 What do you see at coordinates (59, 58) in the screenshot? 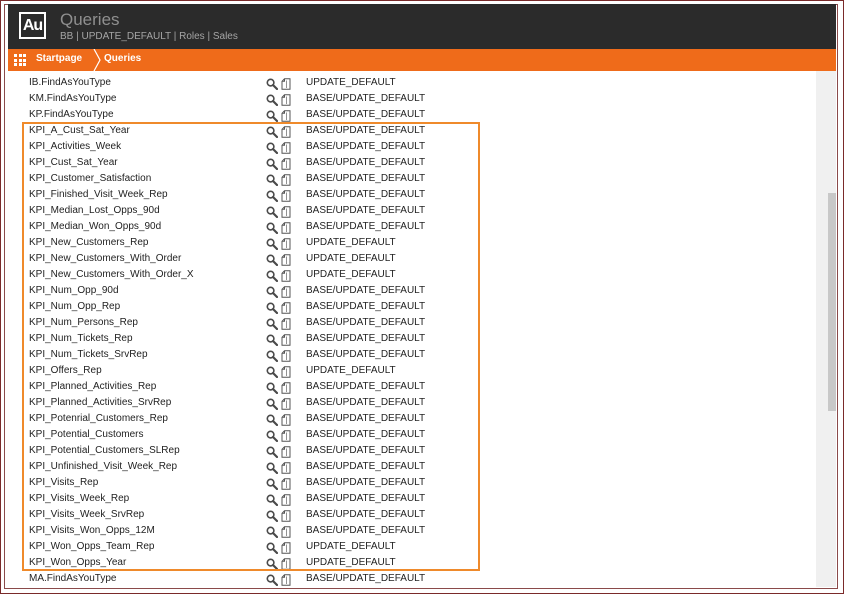
I see `breadcrumb-startpage: Startpage` at bounding box center [59, 58].